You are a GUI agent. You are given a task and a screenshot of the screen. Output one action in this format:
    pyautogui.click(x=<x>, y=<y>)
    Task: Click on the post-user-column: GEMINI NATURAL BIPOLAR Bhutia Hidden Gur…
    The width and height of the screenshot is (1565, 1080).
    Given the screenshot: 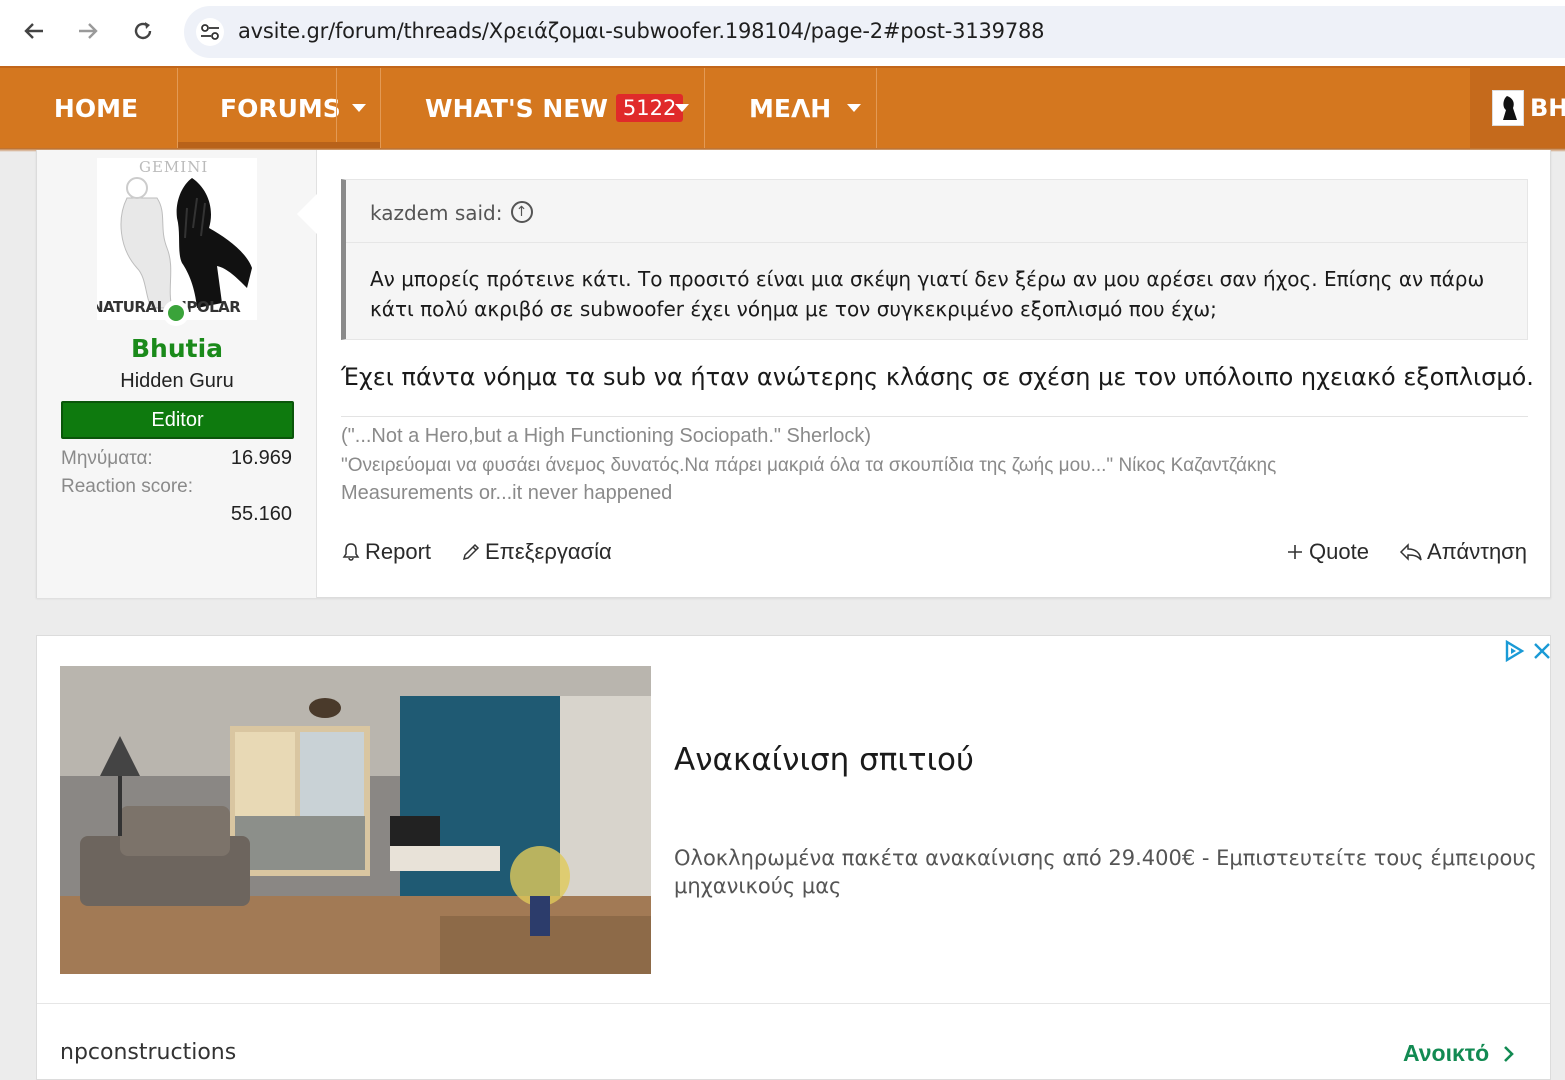 What is the action you would take?
    pyautogui.click(x=177, y=374)
    